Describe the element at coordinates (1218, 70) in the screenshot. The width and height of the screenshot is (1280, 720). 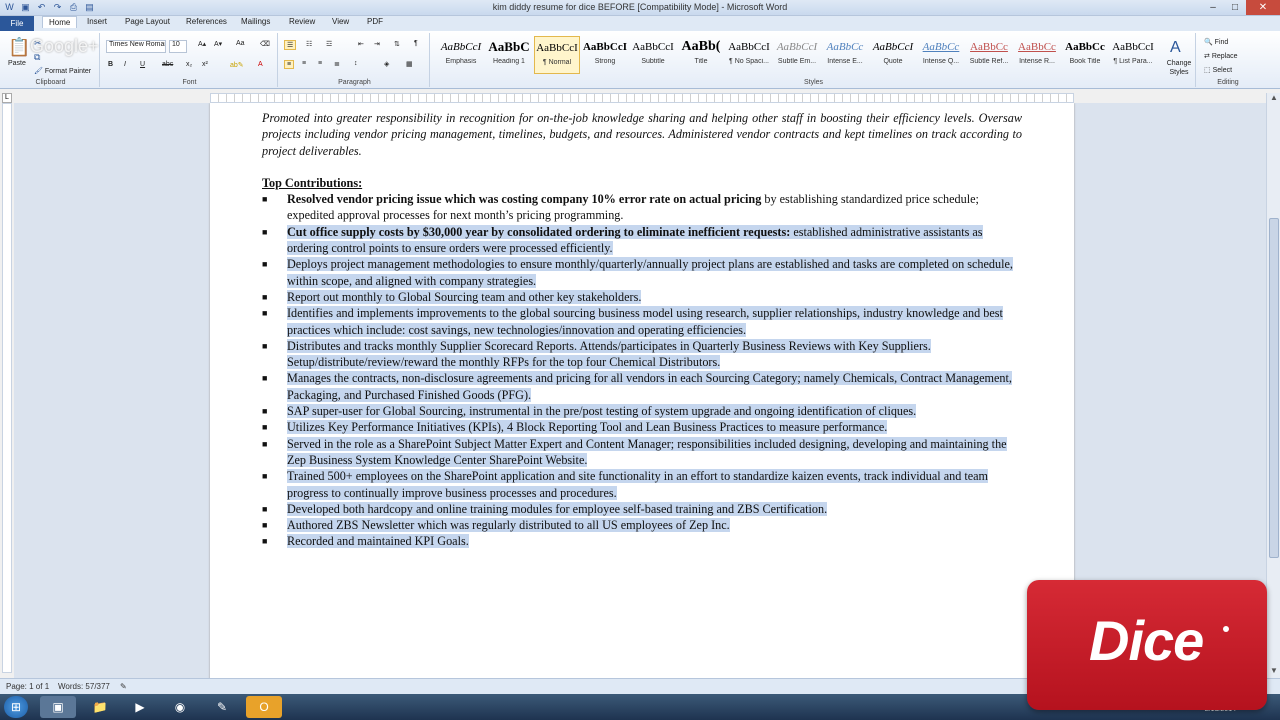
I see `select-button: ⬚ Select` at that location.